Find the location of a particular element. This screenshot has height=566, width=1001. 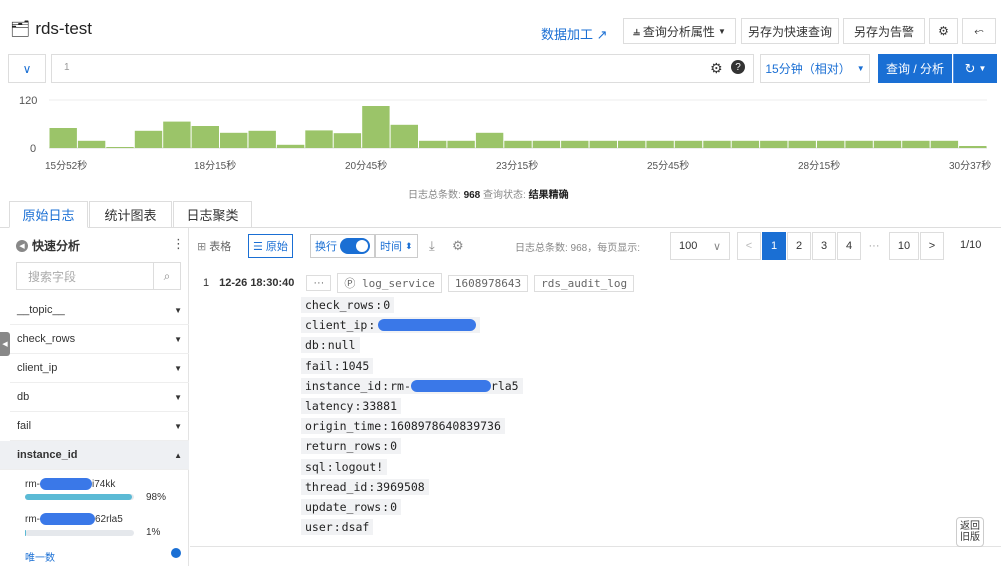

save-quick-query-button: 另存为快速查询 is located at coordinates (790, 31).